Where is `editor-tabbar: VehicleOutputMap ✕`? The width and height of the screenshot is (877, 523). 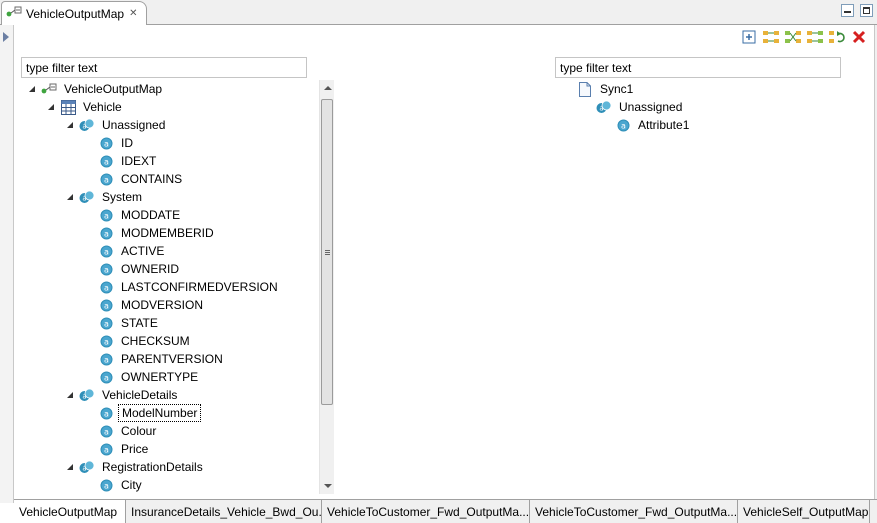 editor-tabbar: VehicleOutputMap ✕ is located at coordinates (438, 12).